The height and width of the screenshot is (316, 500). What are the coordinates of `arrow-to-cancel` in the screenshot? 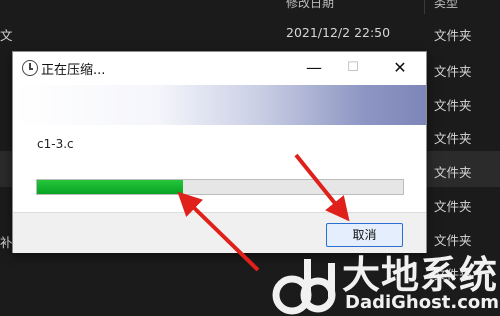 It's located at (322, 187).